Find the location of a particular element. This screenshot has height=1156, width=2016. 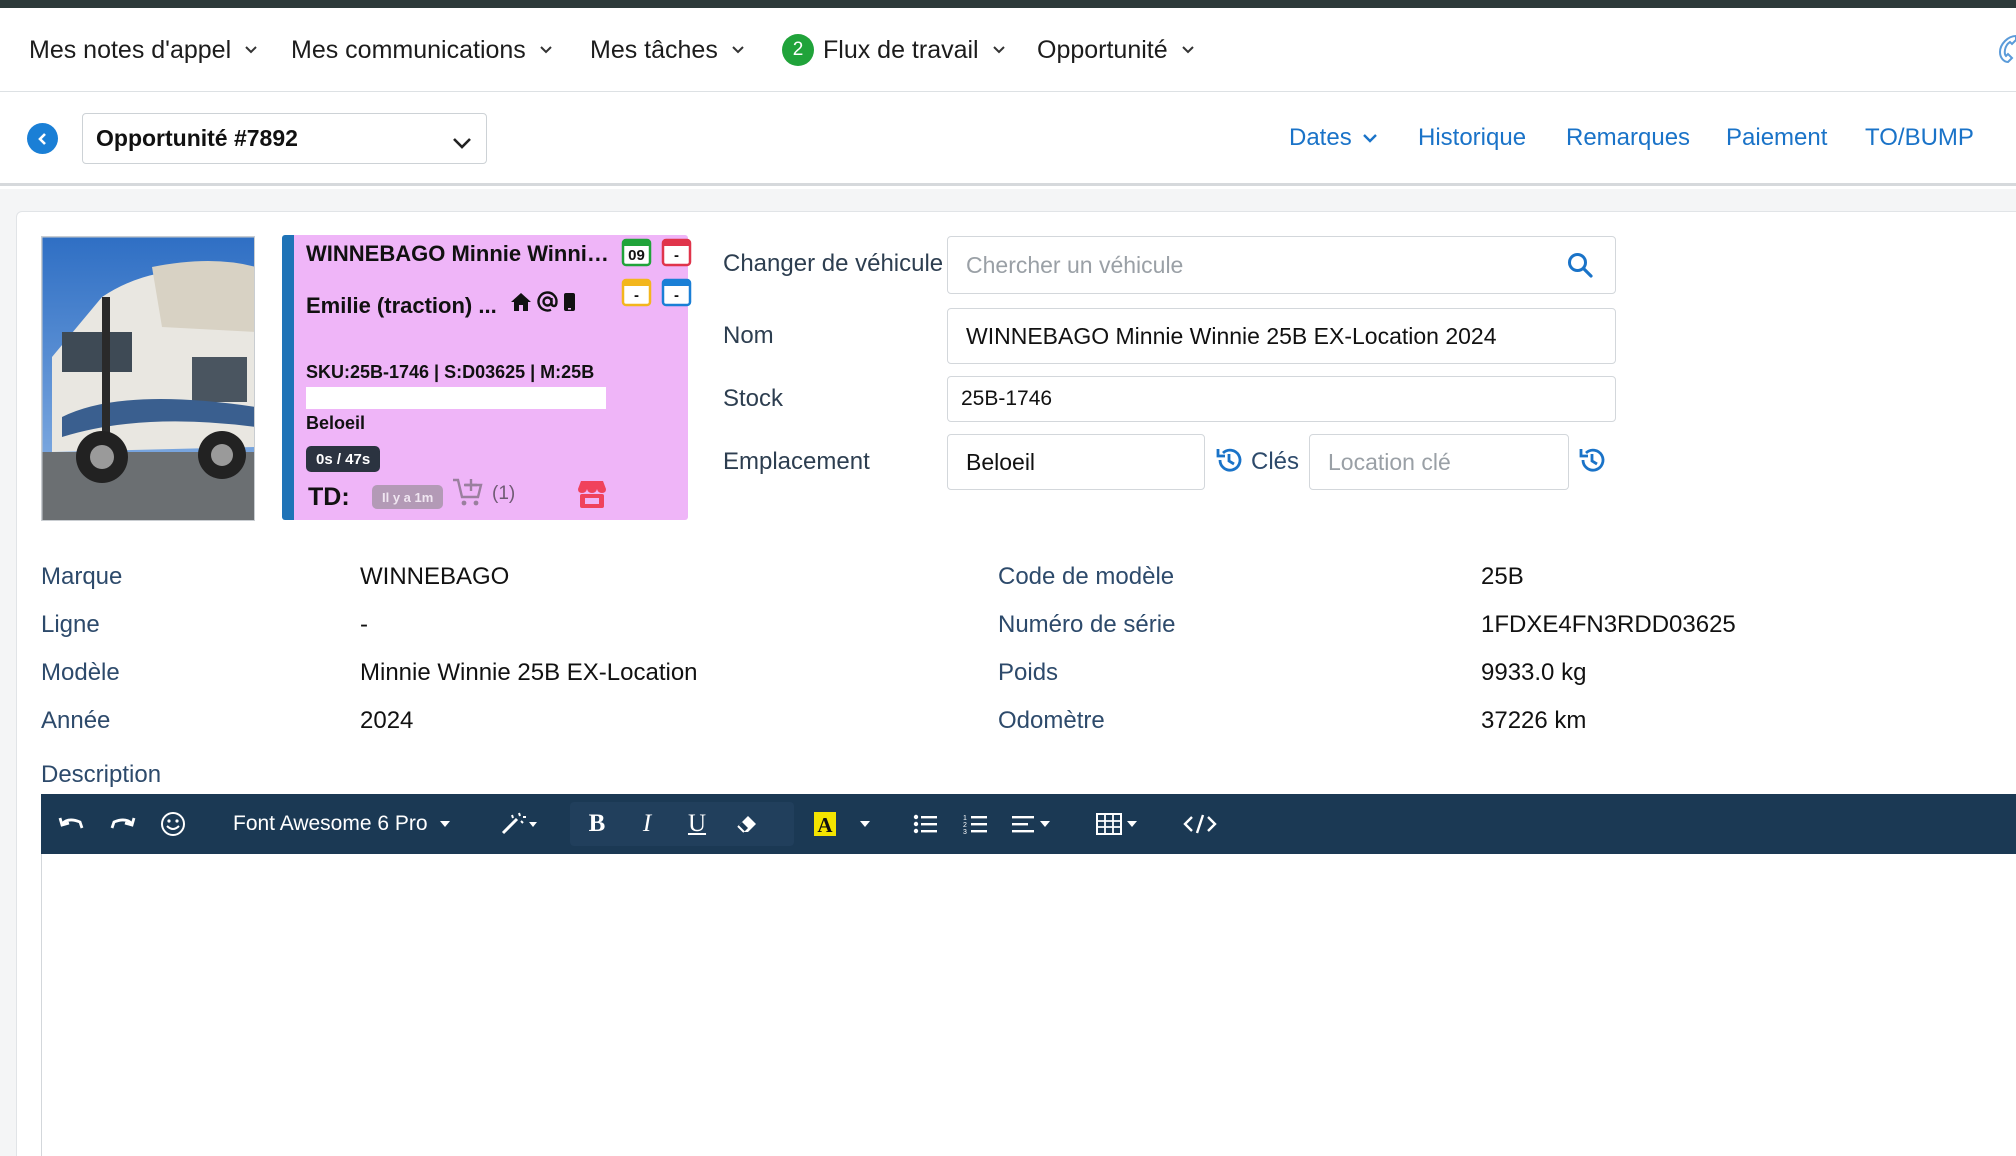

back-button is located at coordinates (42, 138).